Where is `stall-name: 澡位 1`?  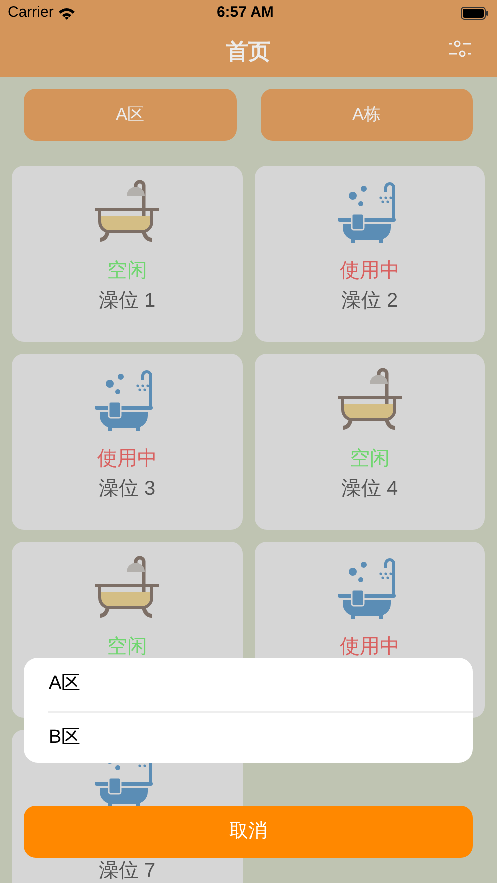
stall-name: 澡位 1 is located at coordinates (127, 301).